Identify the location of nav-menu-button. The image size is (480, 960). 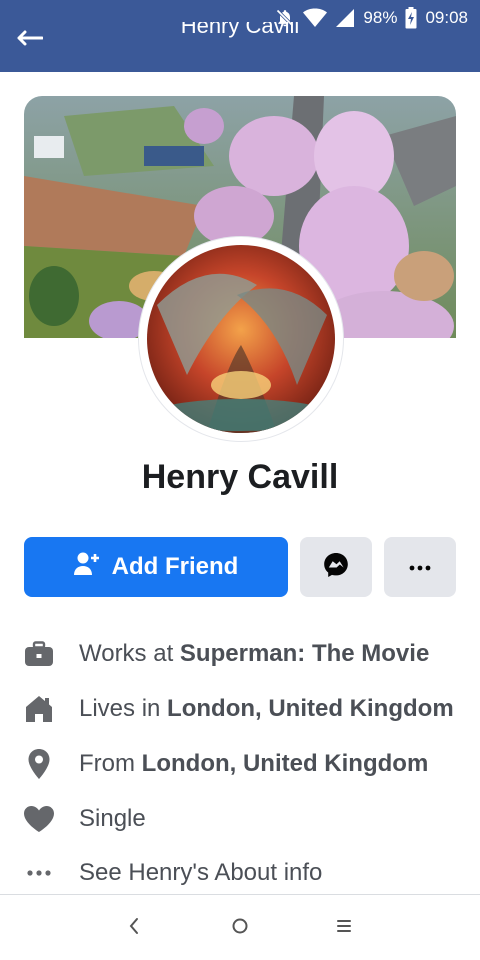
(344, 928).